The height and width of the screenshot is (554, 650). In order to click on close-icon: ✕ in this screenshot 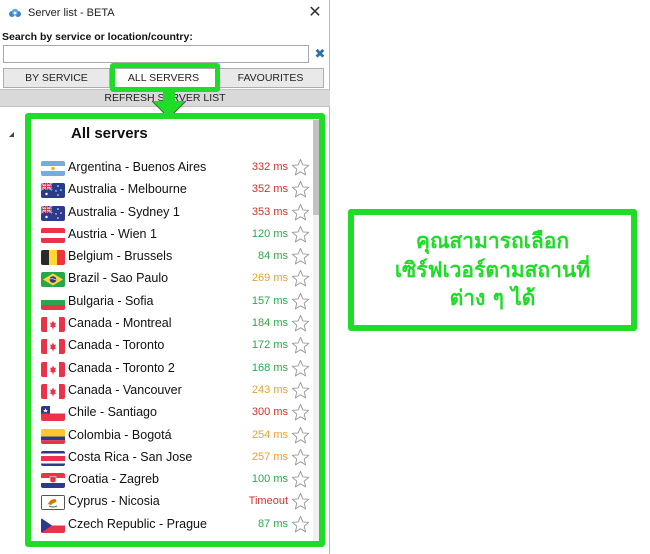, I will do `click(315, 12)`.